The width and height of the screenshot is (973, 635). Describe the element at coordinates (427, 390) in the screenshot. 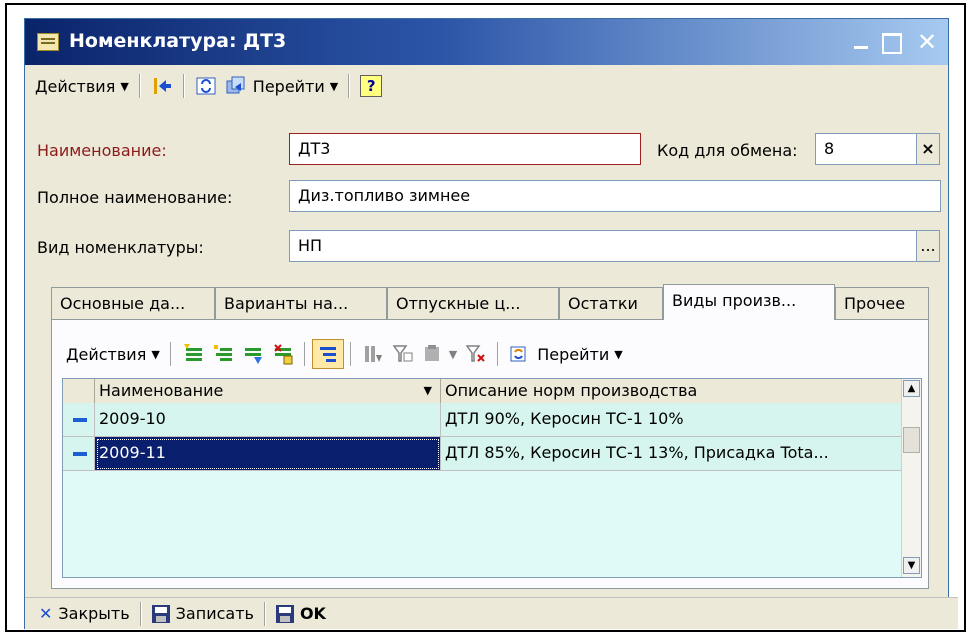

I see `sort-arrow-icon: ▼` at that location.